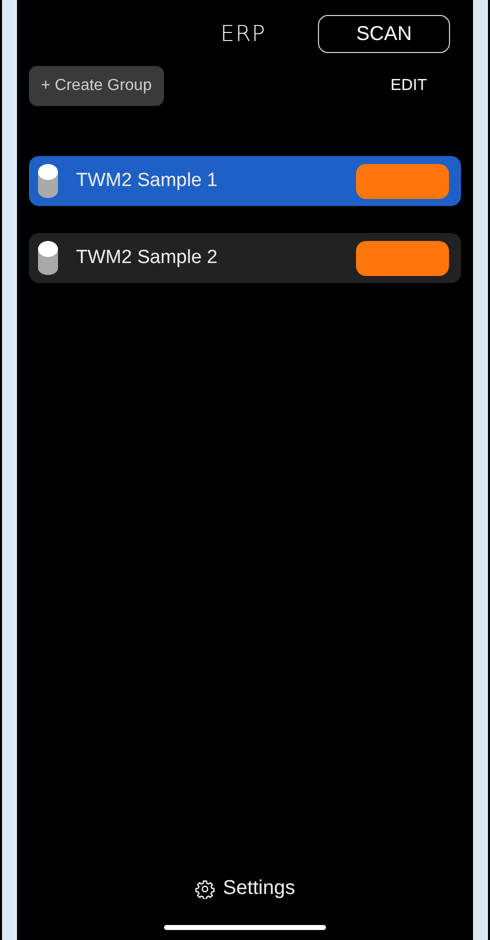 This screenshot has width=490, height=940. What do you see at coordinates (147, 181) in the screenshot?
I see `device-name: TWM2 Sample 1` at bounding box center [147, 181].